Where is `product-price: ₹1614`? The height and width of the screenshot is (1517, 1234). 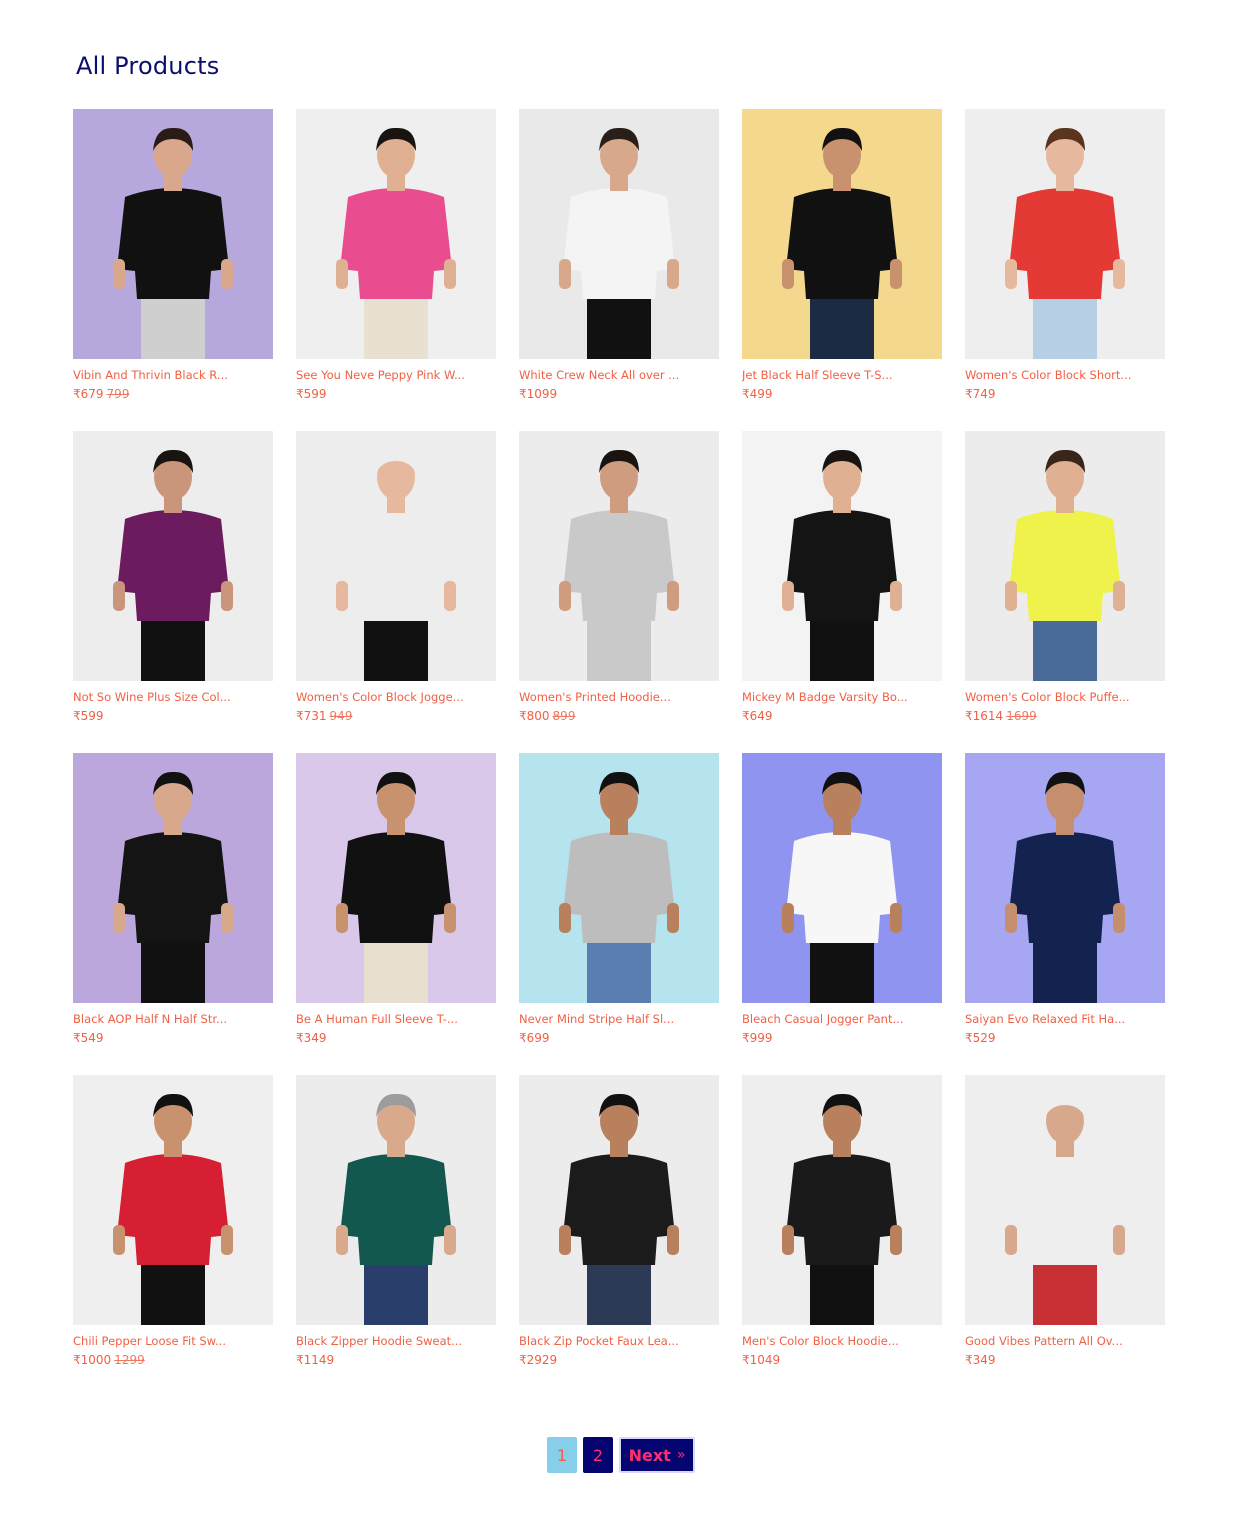
product-price: ₹1614 is located at coordinates (984, 716).